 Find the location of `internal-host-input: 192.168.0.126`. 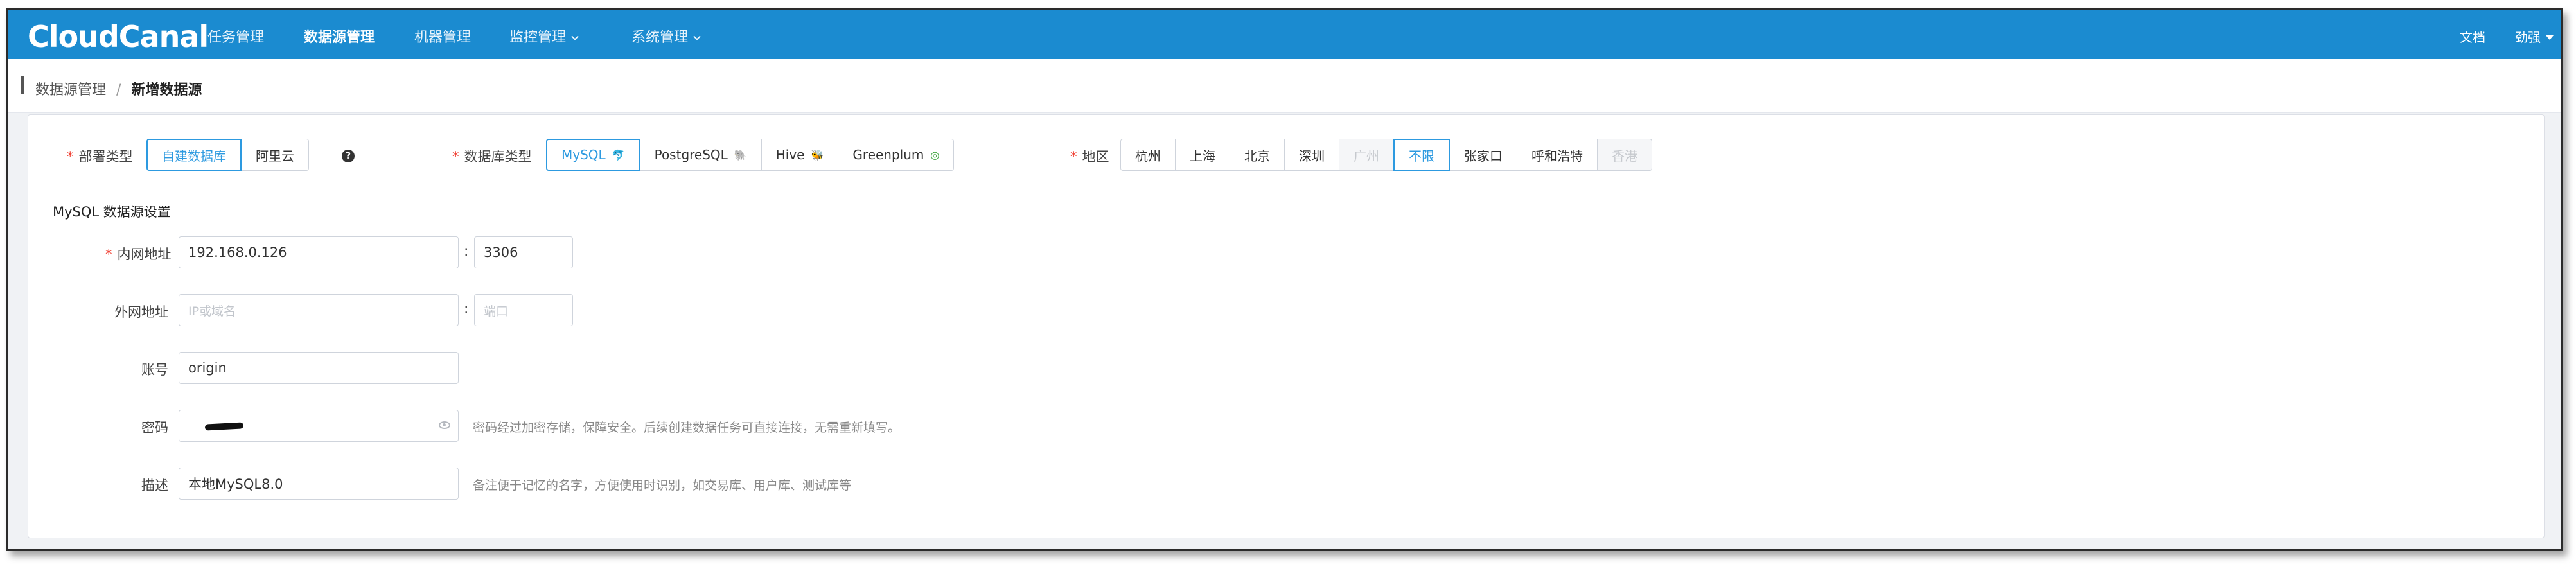

internal-host-input: 192.168.0.126 is located at coordinates (319, 252).